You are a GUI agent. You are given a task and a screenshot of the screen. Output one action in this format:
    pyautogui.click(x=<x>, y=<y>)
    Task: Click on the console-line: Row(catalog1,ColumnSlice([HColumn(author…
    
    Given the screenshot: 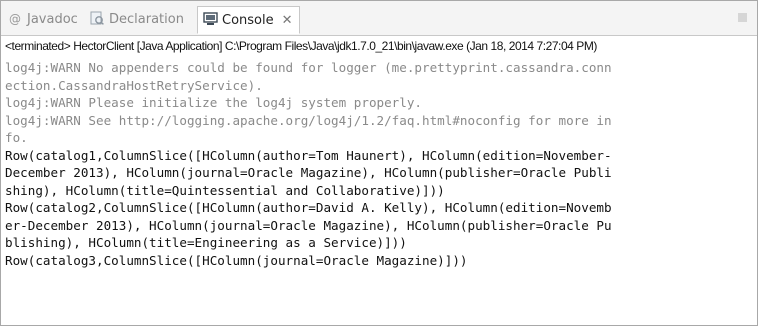 What is the action you would take?
    pyautogui.click(x=308, y=155)
    